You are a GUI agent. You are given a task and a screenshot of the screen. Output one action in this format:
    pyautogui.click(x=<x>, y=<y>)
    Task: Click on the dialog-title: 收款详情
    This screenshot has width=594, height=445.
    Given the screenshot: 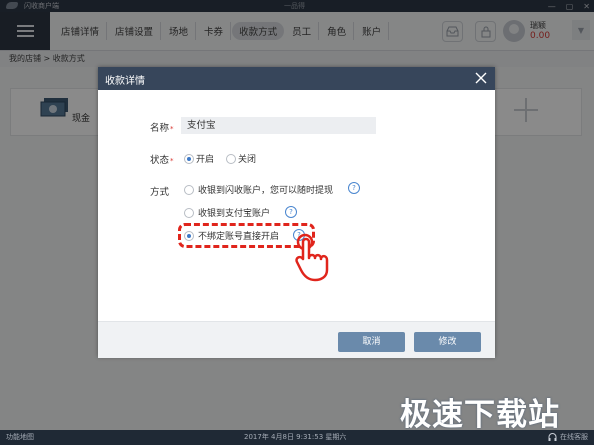 What is the action you would take?
    pyautogui.click(x=125, y=81)
    